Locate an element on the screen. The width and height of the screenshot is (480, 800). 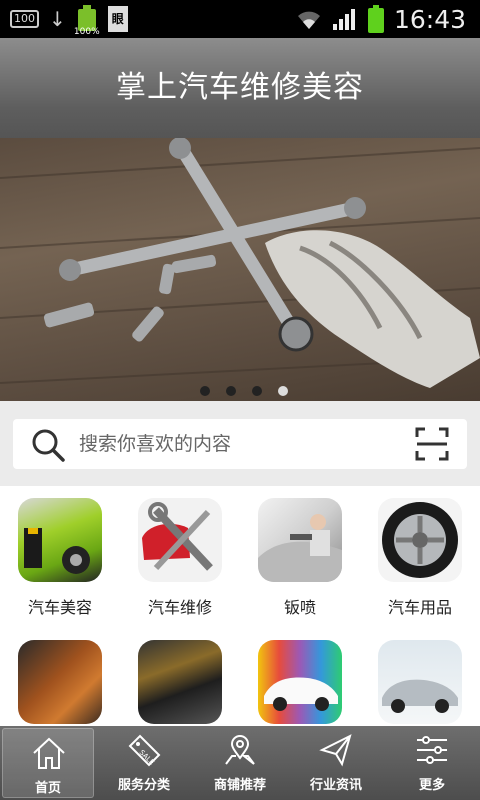
document-notification-icon: 眼 is located at coordinates (117, 19).